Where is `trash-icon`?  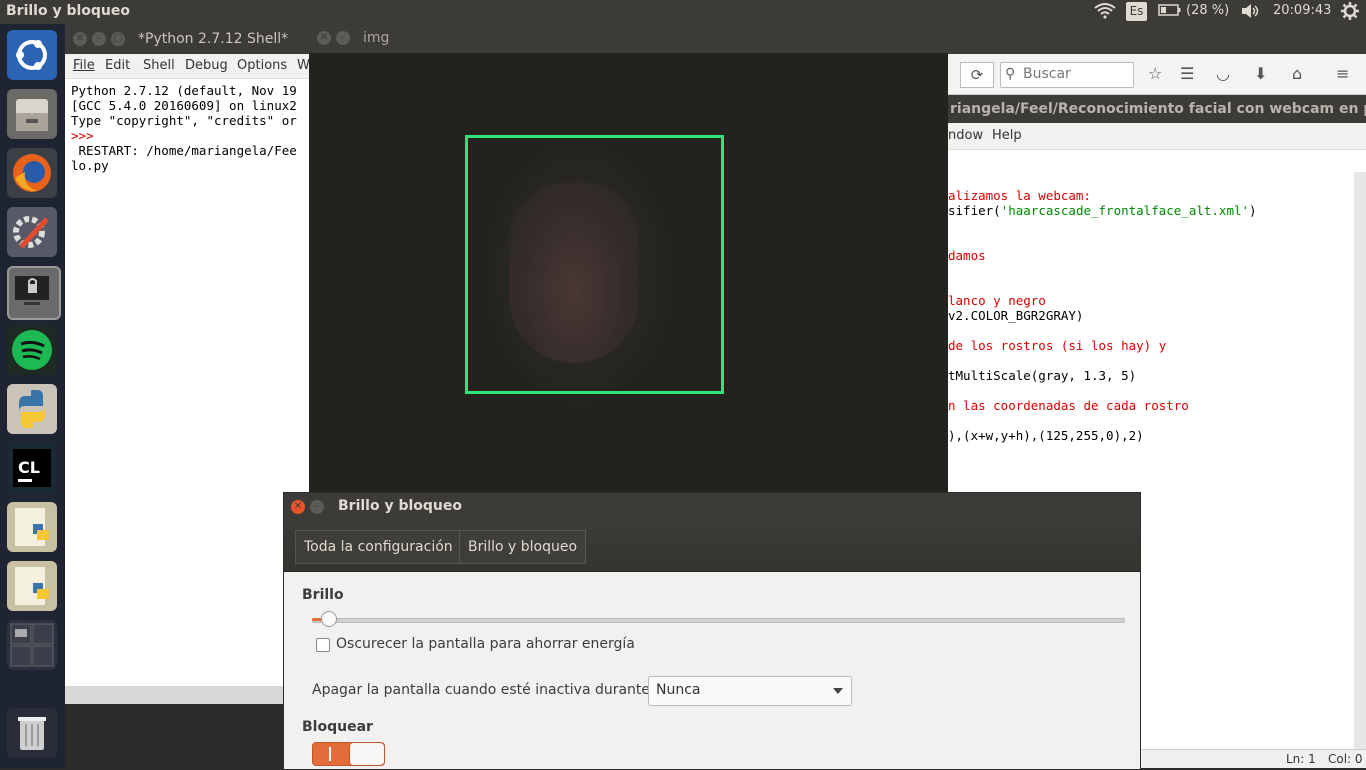
trash-icon is located at coordinates (32, 733).